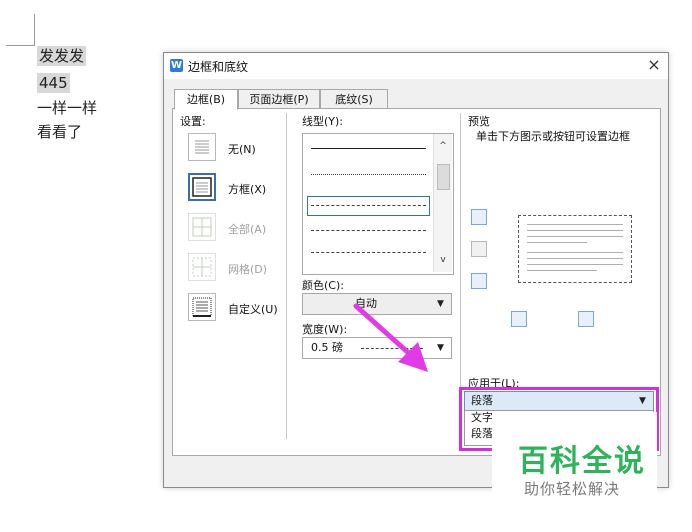  I want to click on line-style-list: ^ v, so click(378, 204).